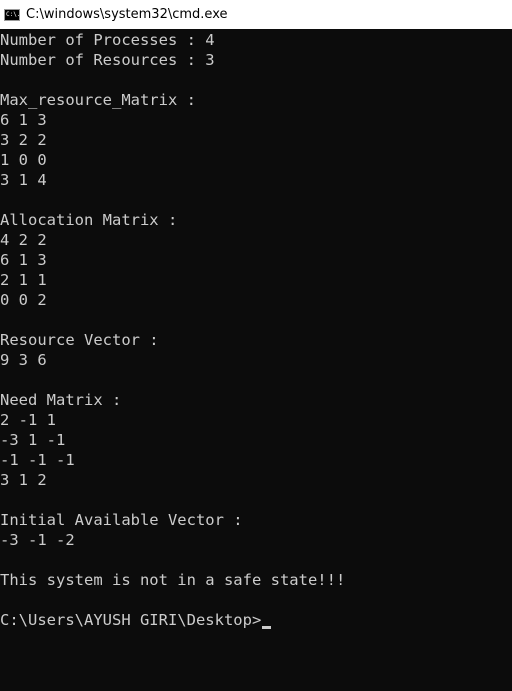 Image resolution: width=512 pixels, height=691 pixels. Describe the element at coordinates (37, 540) in the screenshot. I see `console-line: -3 -1 -2` at that location.